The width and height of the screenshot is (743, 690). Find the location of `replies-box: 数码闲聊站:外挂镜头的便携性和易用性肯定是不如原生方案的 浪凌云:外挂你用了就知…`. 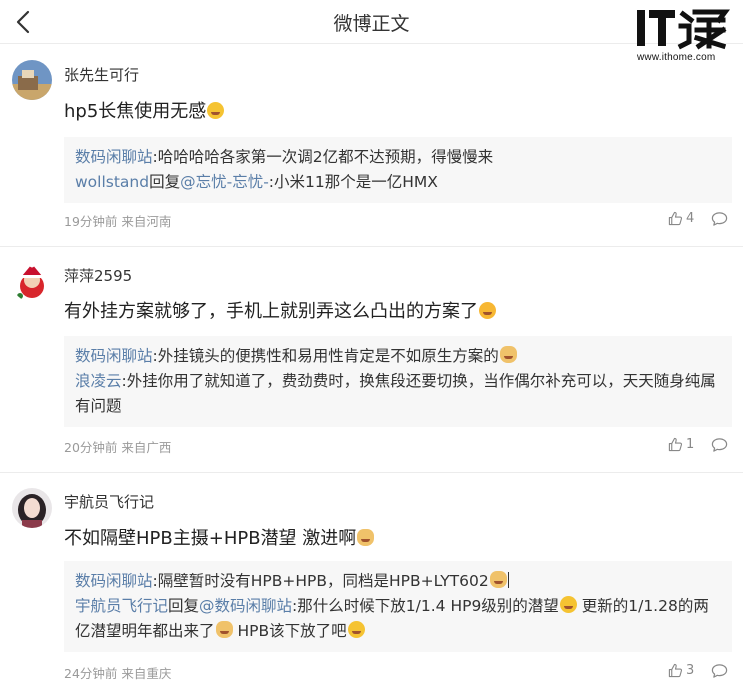

replies-box: 数码闲聊站:外挂镜头的便携性和易用性肯定是不如原生方案的 浪凌云:外挂你用了就知… is located at coordinates (398, 381).